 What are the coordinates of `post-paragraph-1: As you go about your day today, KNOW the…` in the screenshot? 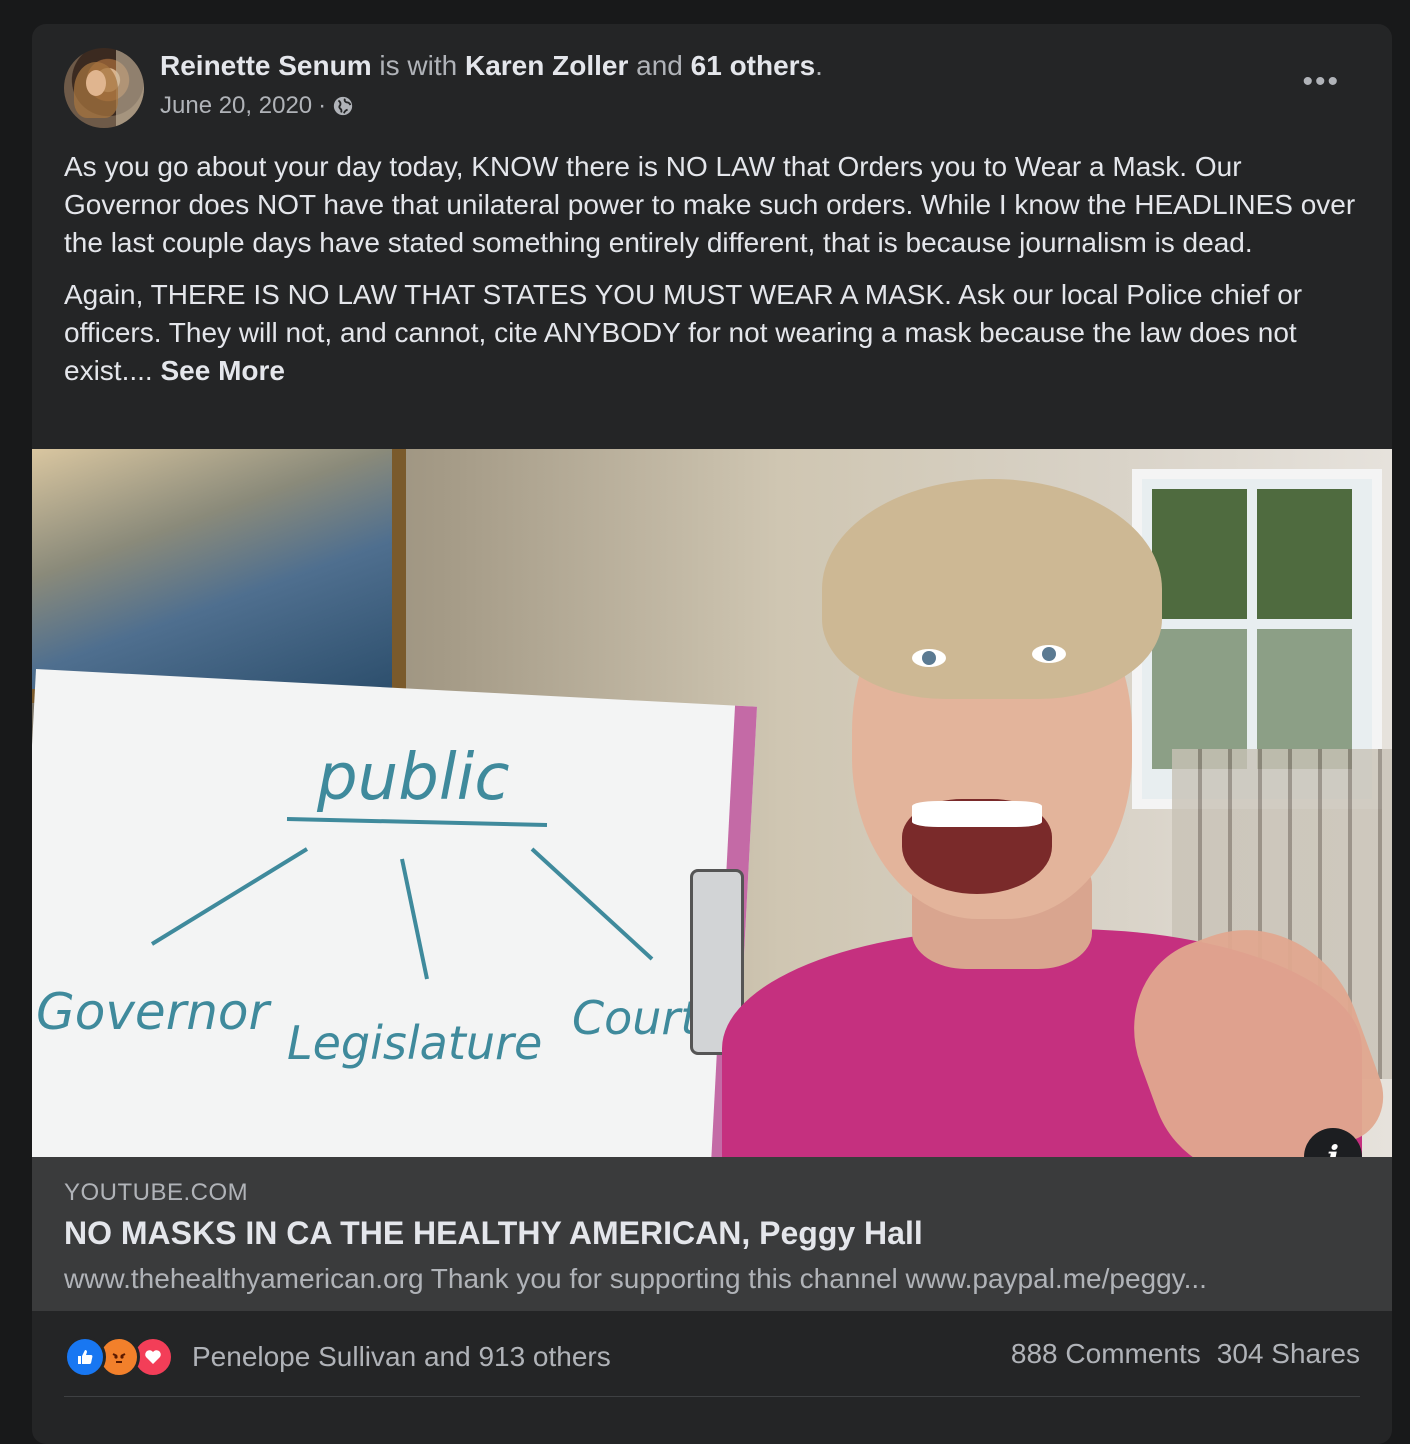 It's located at (710, 204).